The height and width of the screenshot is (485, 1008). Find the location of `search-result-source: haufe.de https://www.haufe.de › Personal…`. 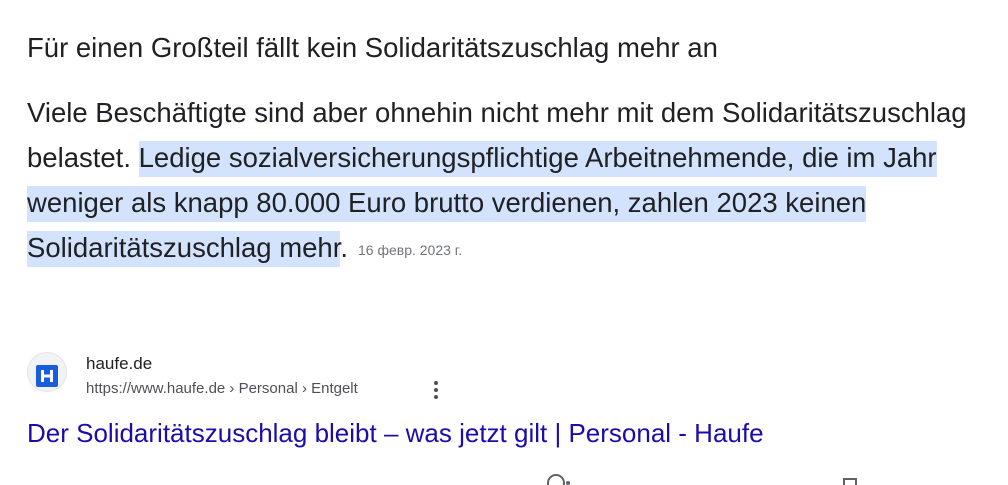

search-result-source: haufe.de https://www.haufe.de › Personal… is located at coordinates (327, 378).